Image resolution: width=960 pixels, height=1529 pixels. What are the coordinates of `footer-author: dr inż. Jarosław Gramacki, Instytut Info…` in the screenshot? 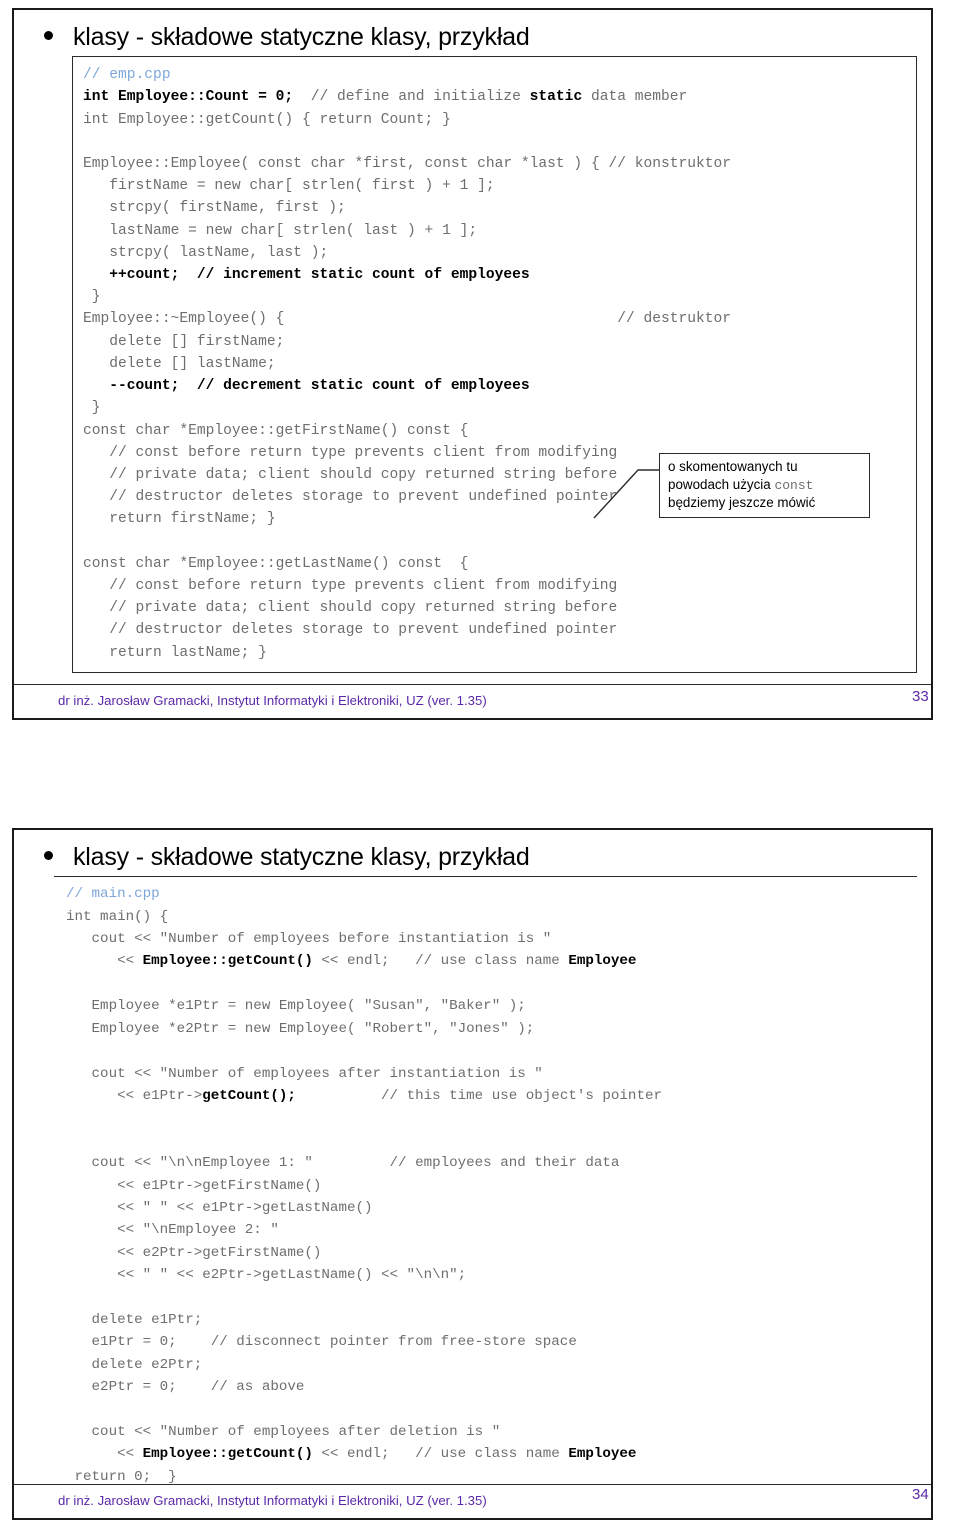 It's located at (272, 700).